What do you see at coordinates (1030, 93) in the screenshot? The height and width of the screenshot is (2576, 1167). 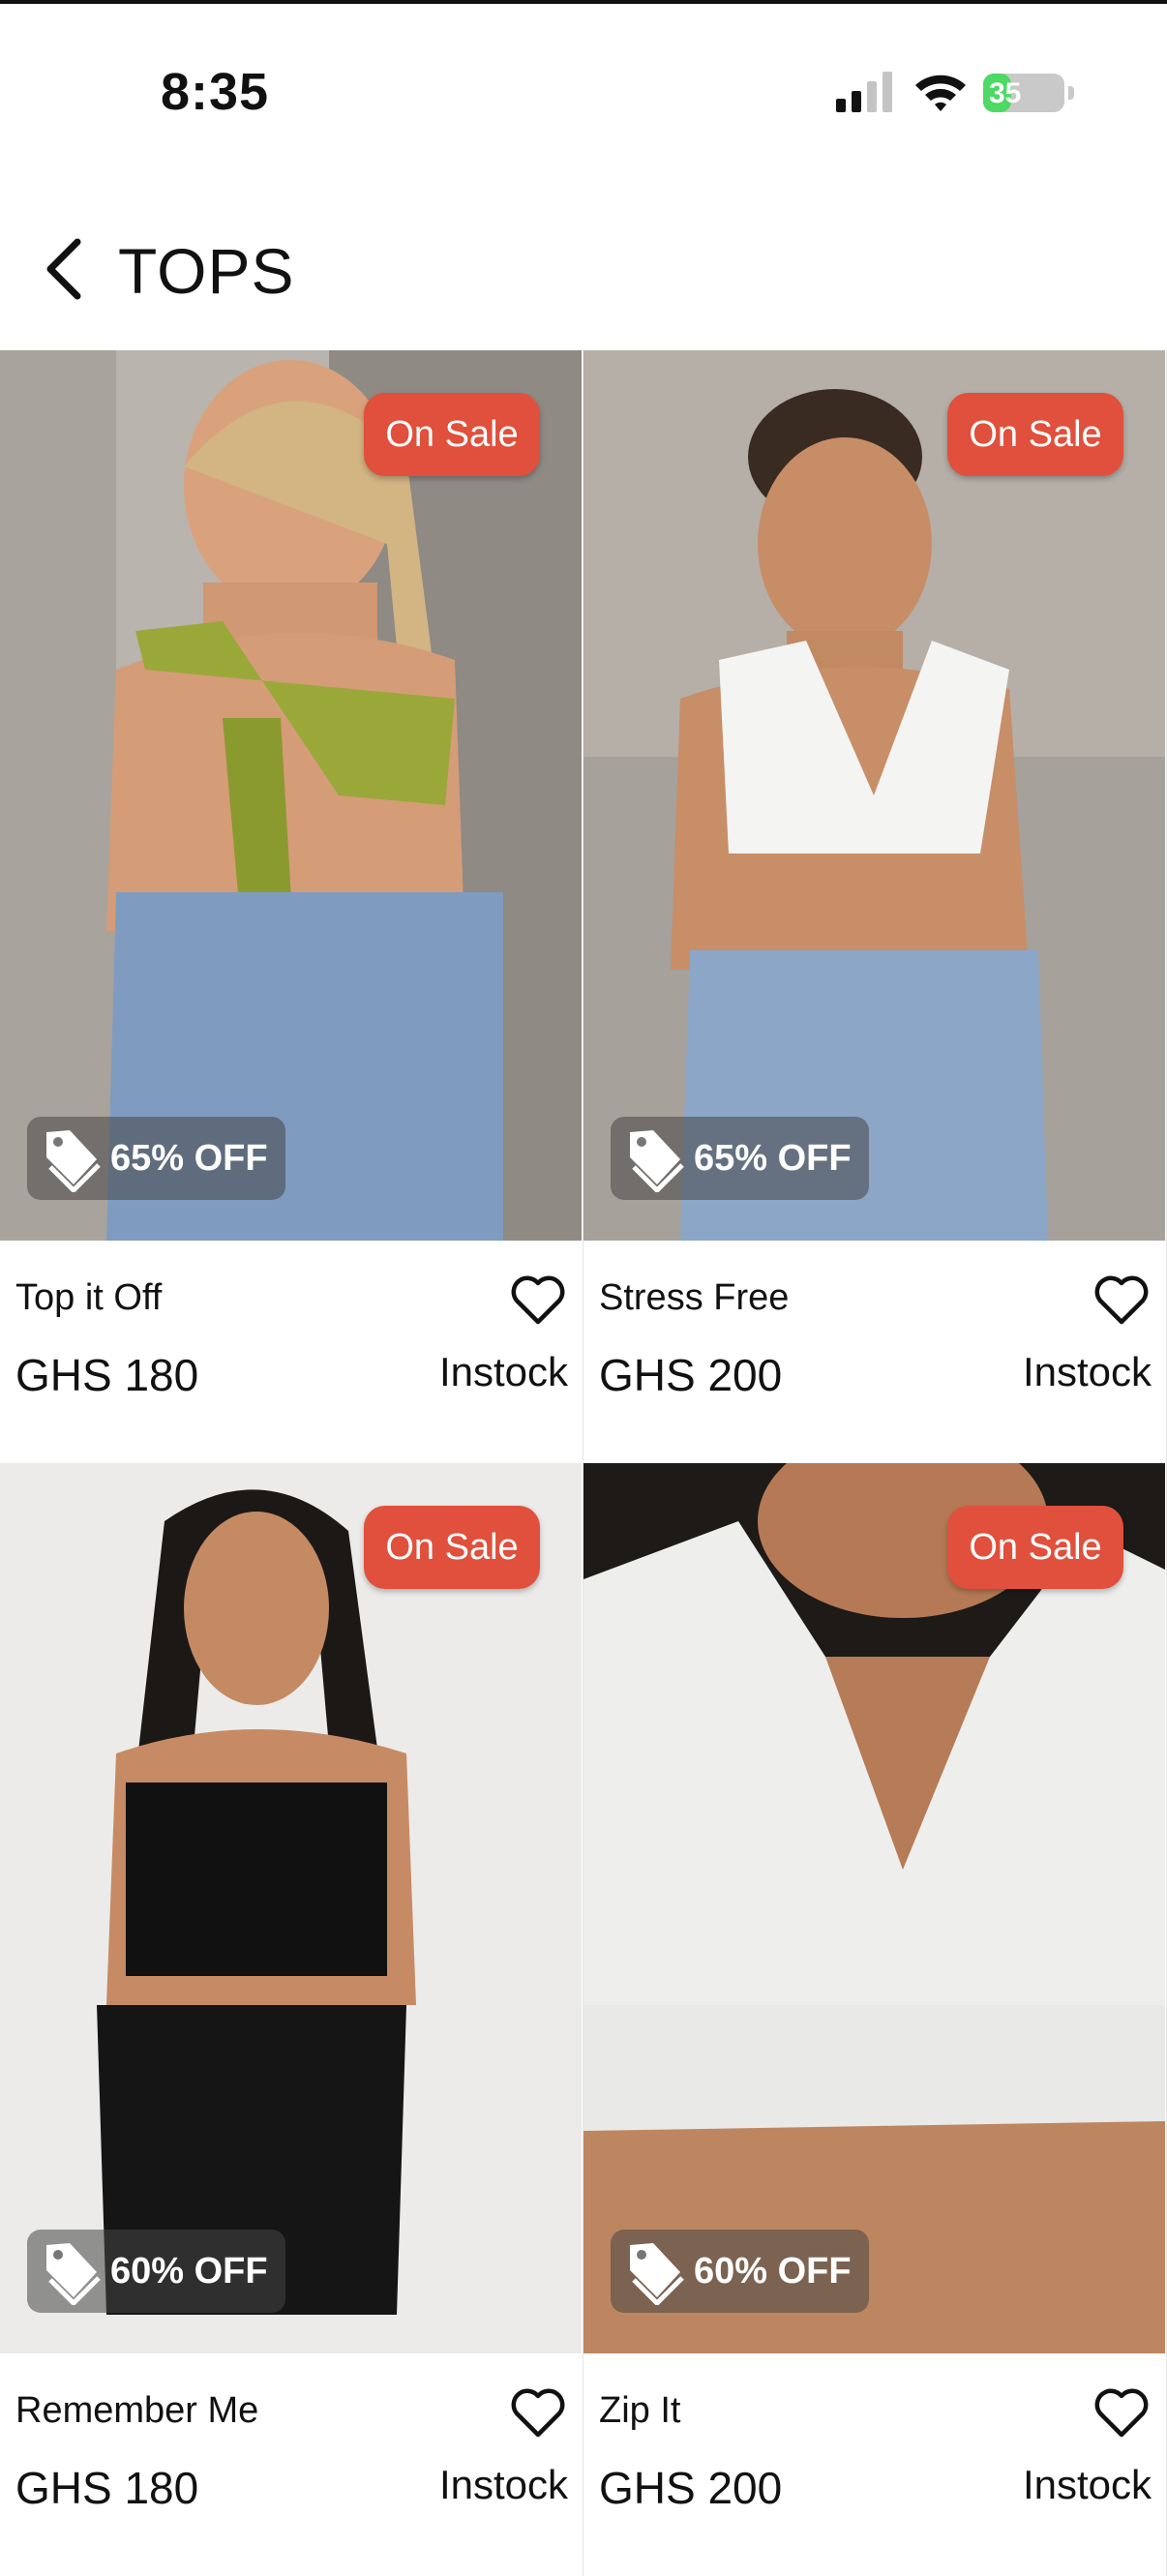 I see `battery-icon: 35` at bounding box center [1030, 93].